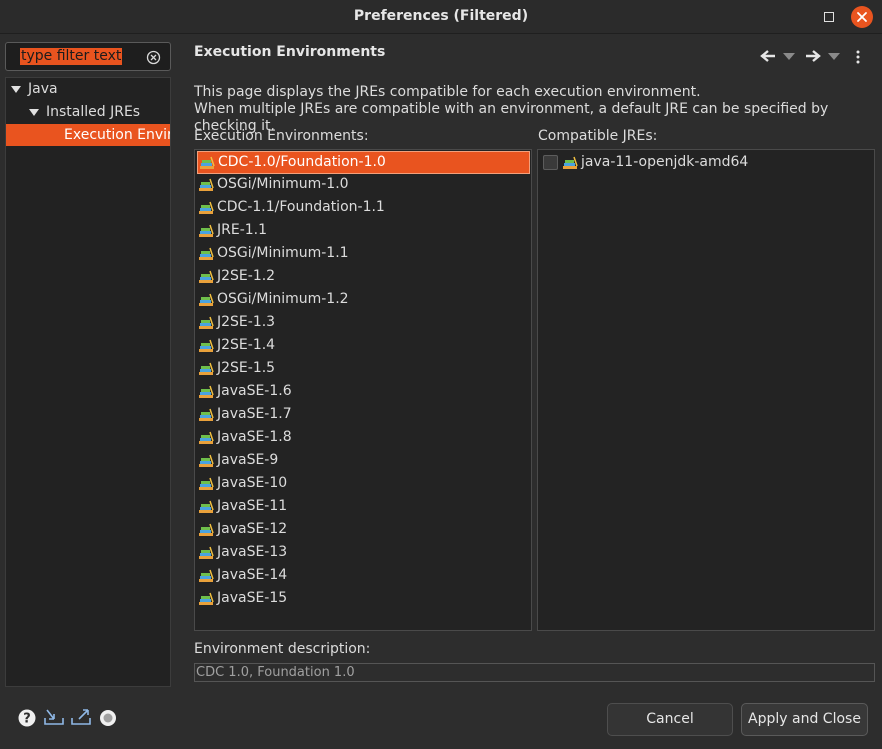  What do you see at coordinates (252, 575) in the screenshot?
I see `env-list-item-label: JavaSE-14` at bounding box center [252, 575].